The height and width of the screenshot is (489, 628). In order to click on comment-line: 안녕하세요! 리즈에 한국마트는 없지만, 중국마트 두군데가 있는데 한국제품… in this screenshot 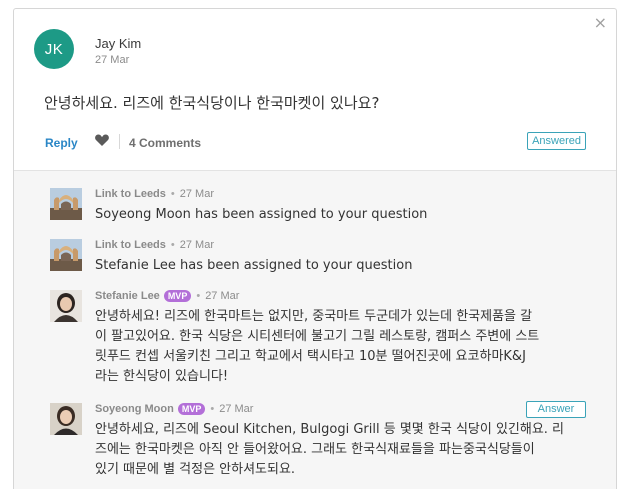, I will do `click(314, 316)`.